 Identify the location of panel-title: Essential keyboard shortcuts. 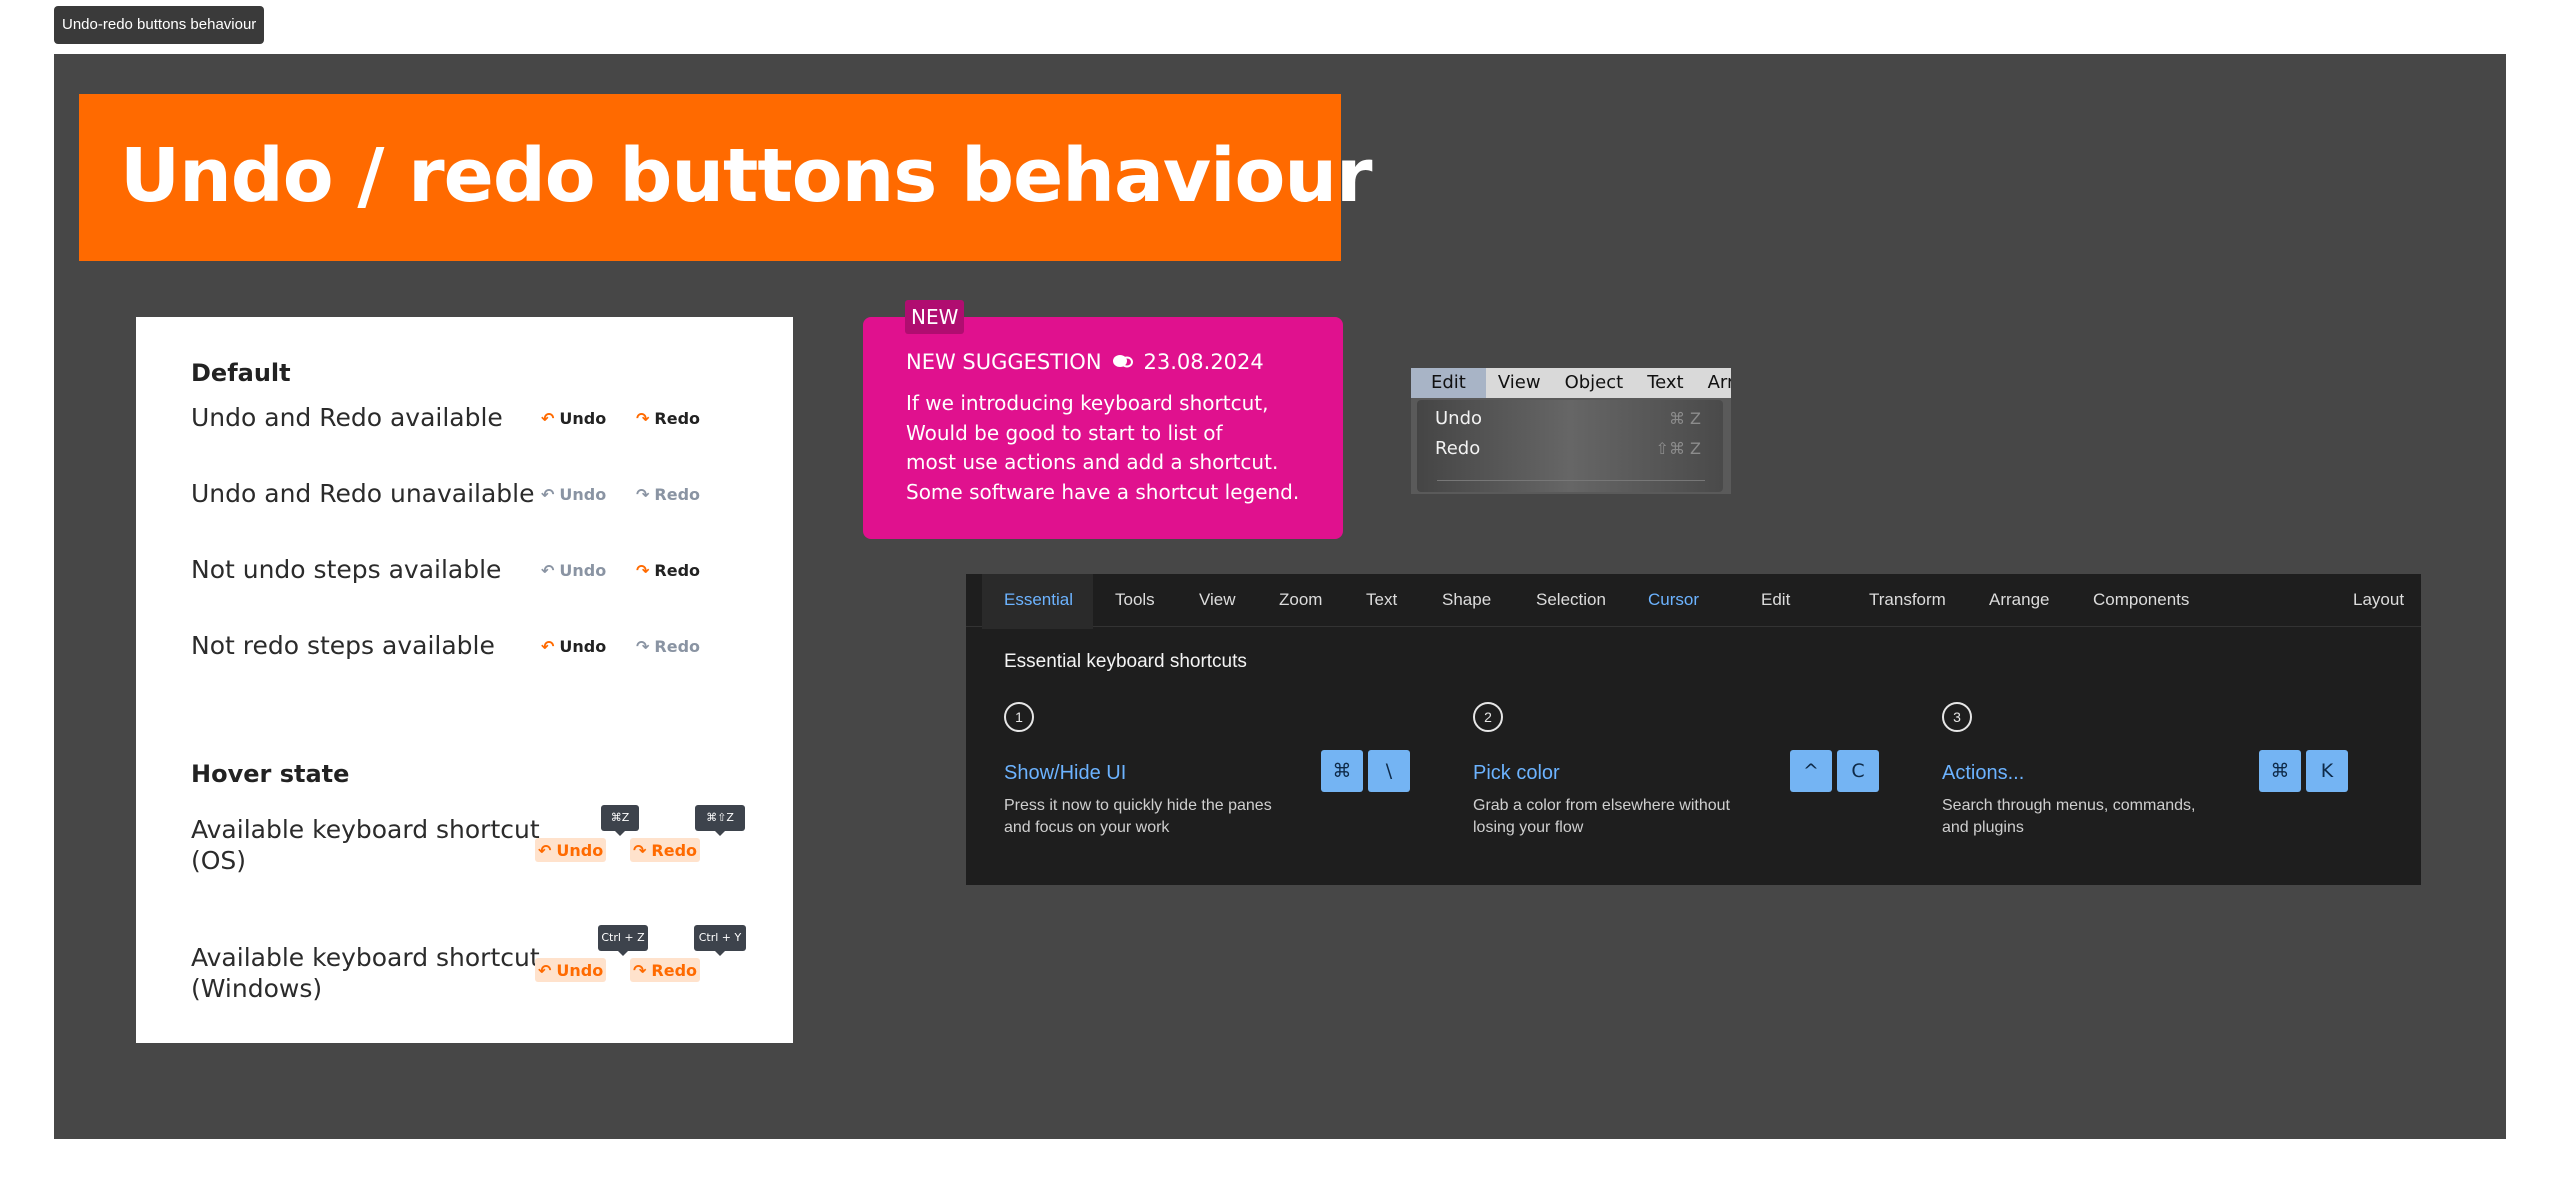
(1125, 661).